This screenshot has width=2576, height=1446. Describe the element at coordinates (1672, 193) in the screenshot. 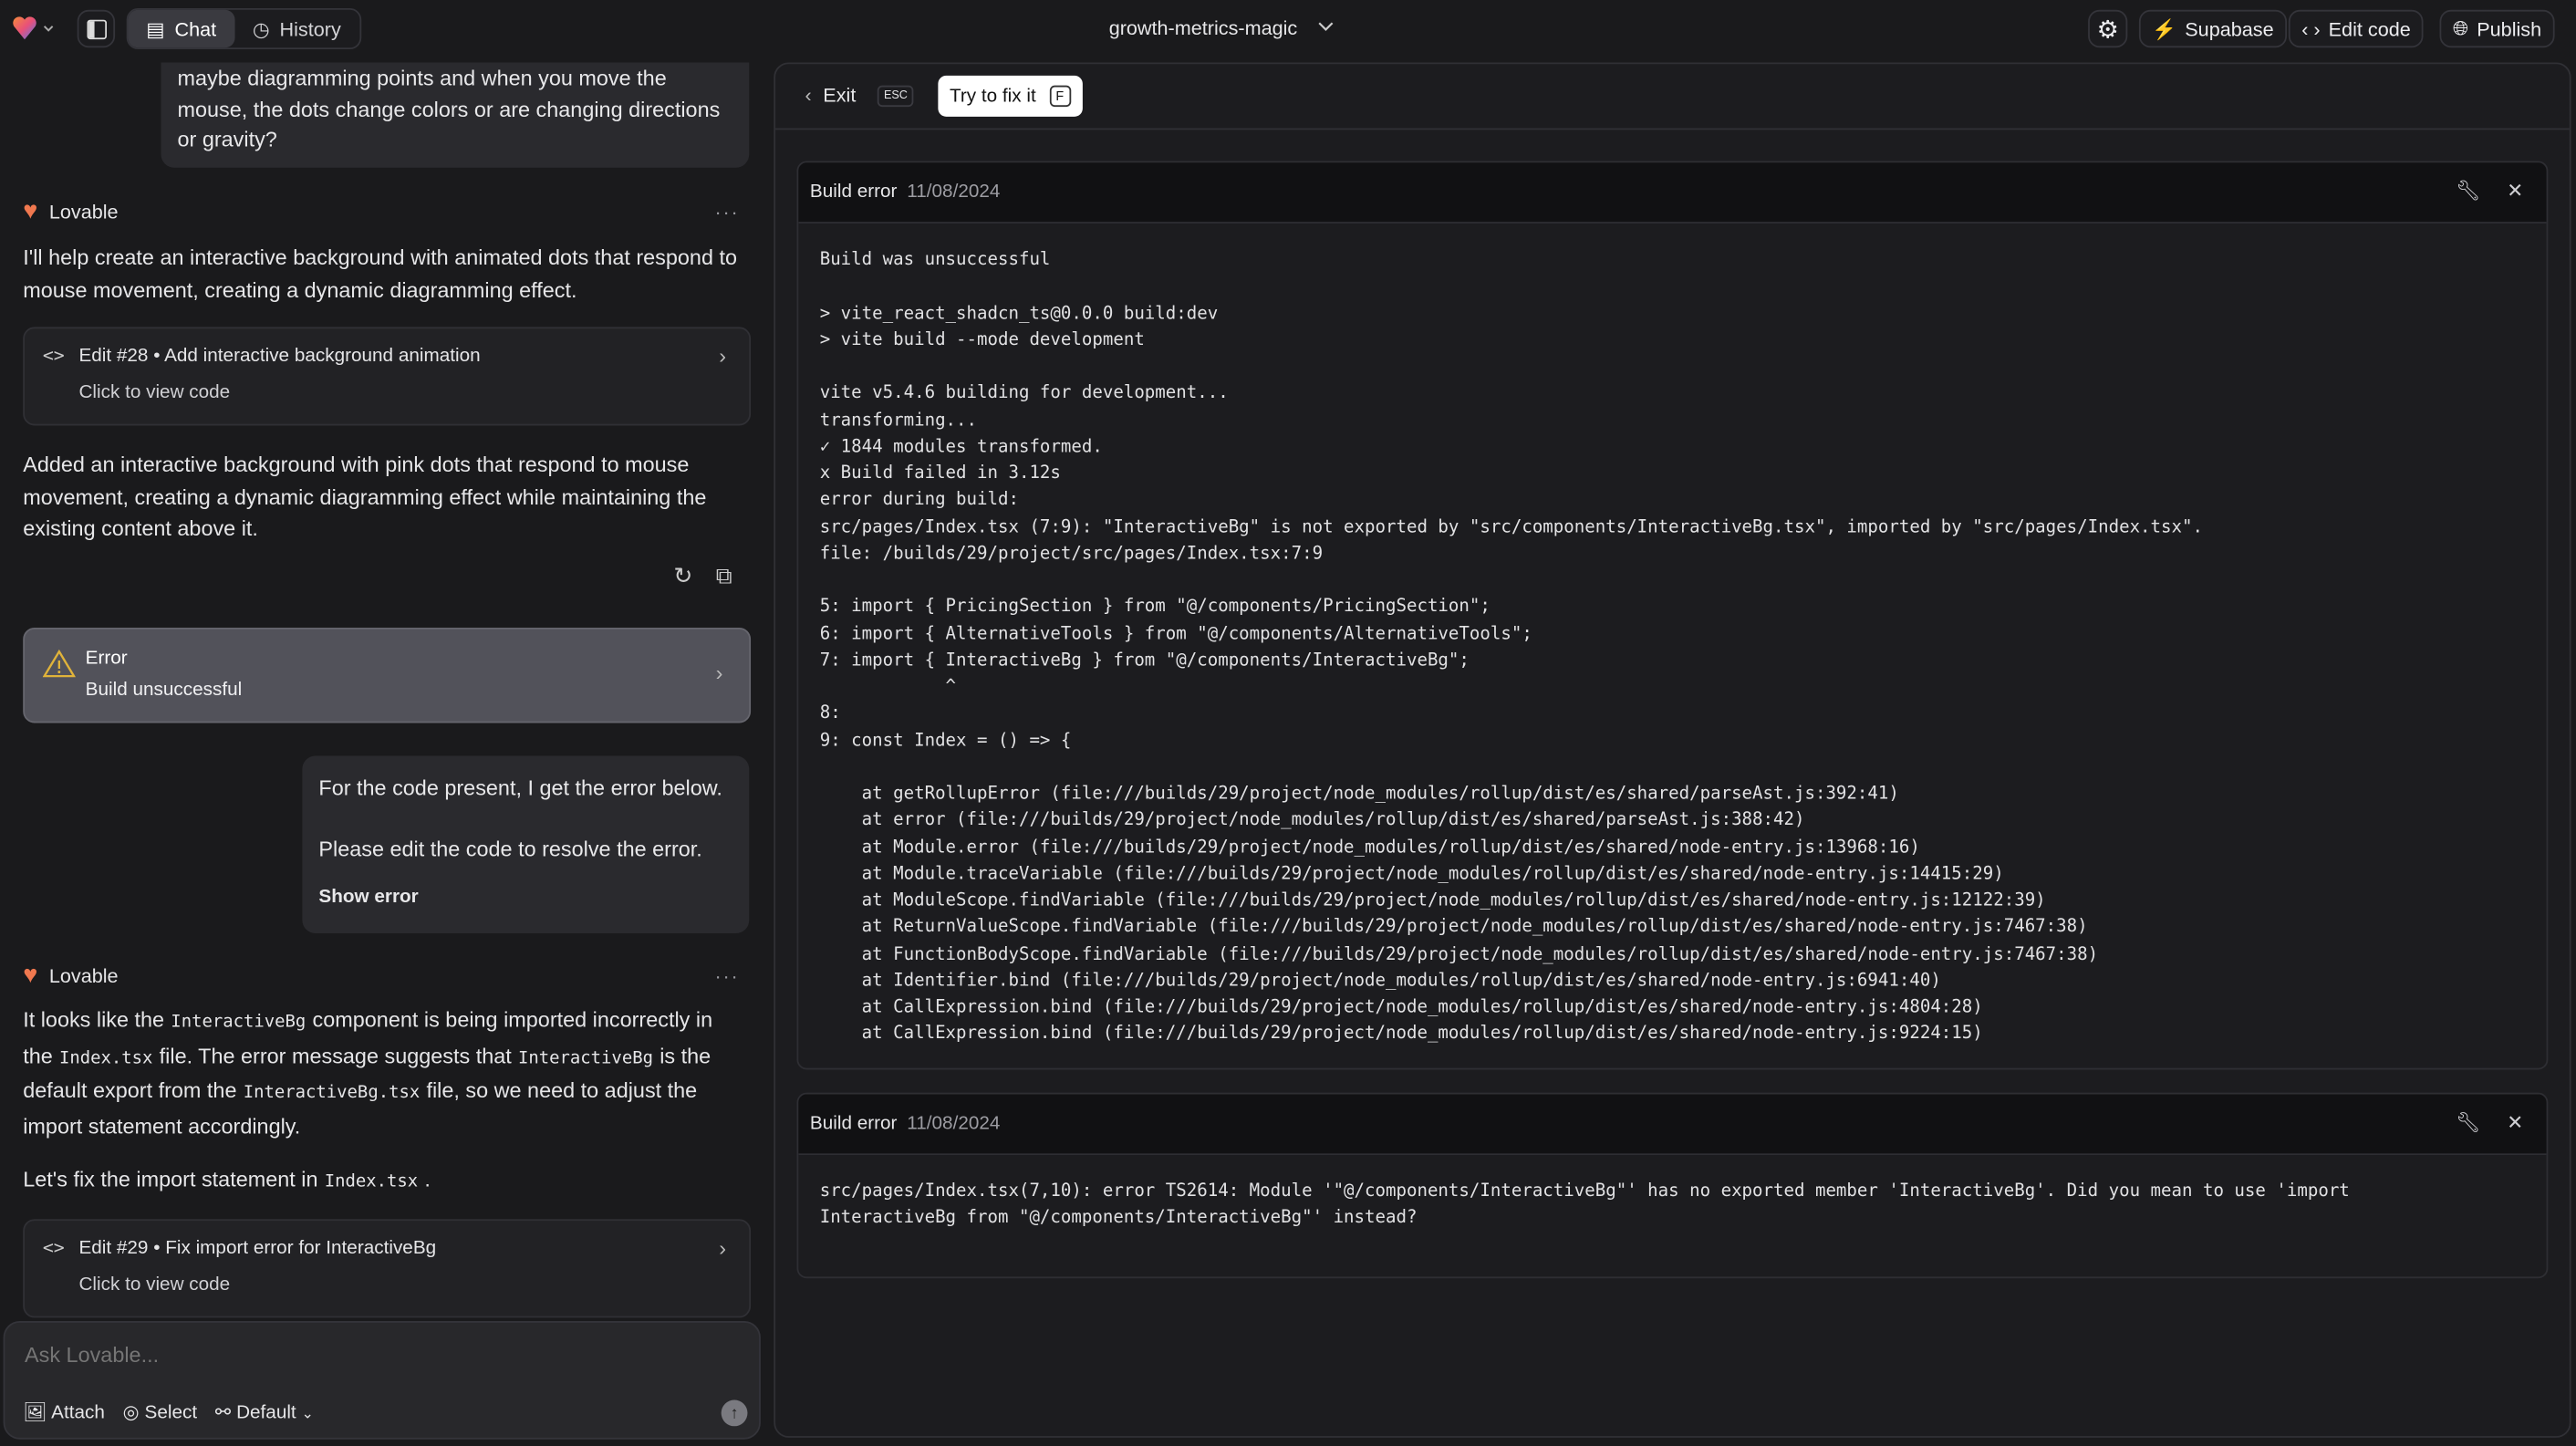

I see `error-header: Build error 11/08/2024 🔧︎ ✕` at that location.